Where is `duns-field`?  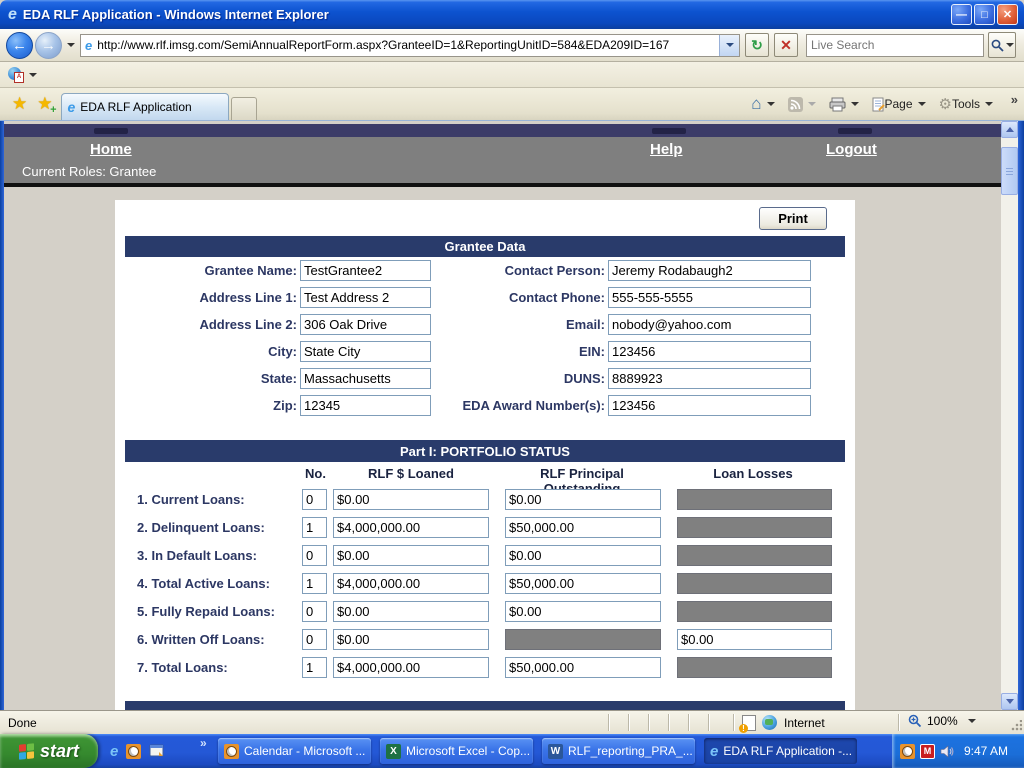 duns-field is located at coordinates (709, 378).